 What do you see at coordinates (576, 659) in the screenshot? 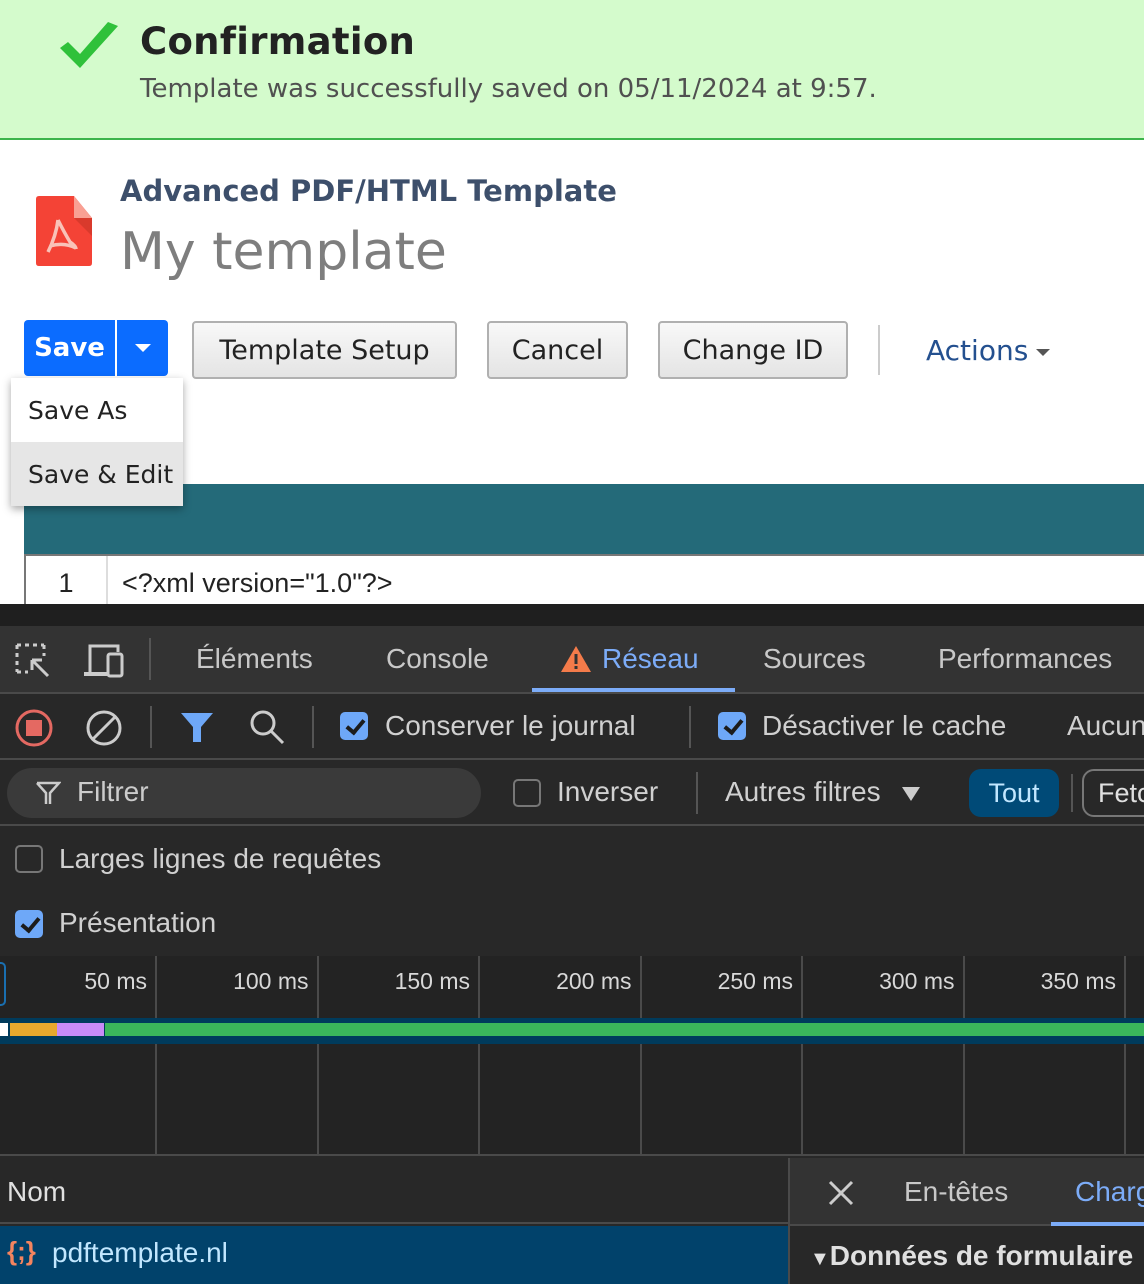
I see `warning-icon` at bounding box center [576, 659].